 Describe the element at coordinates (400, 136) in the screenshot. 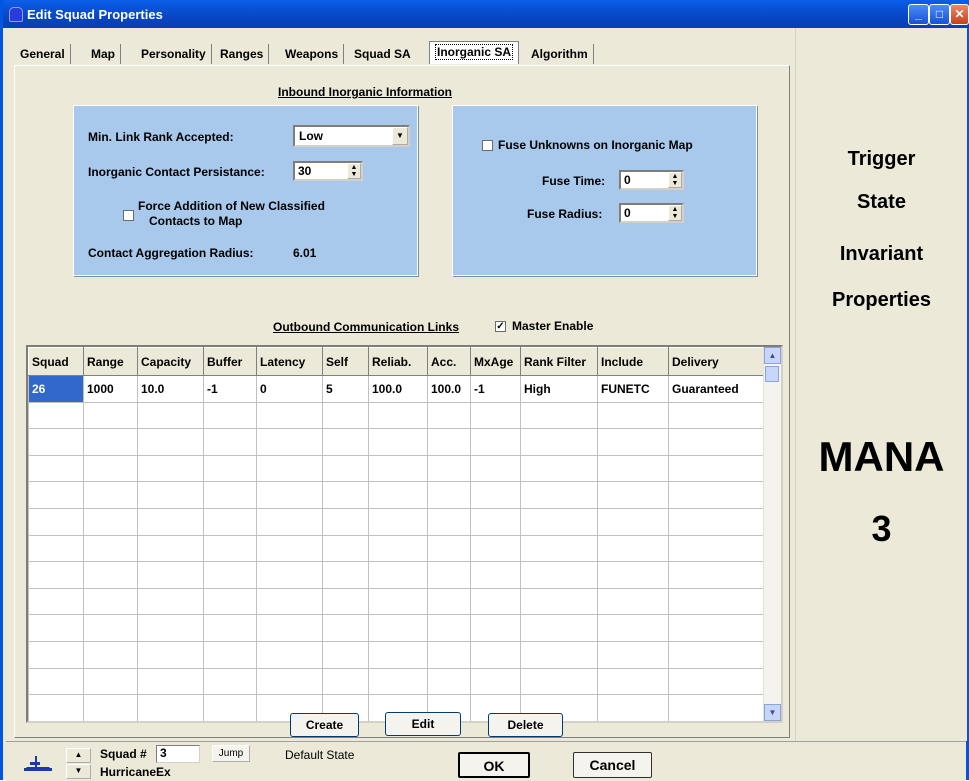

I see `chevron-down-icon: ▼` at that location.